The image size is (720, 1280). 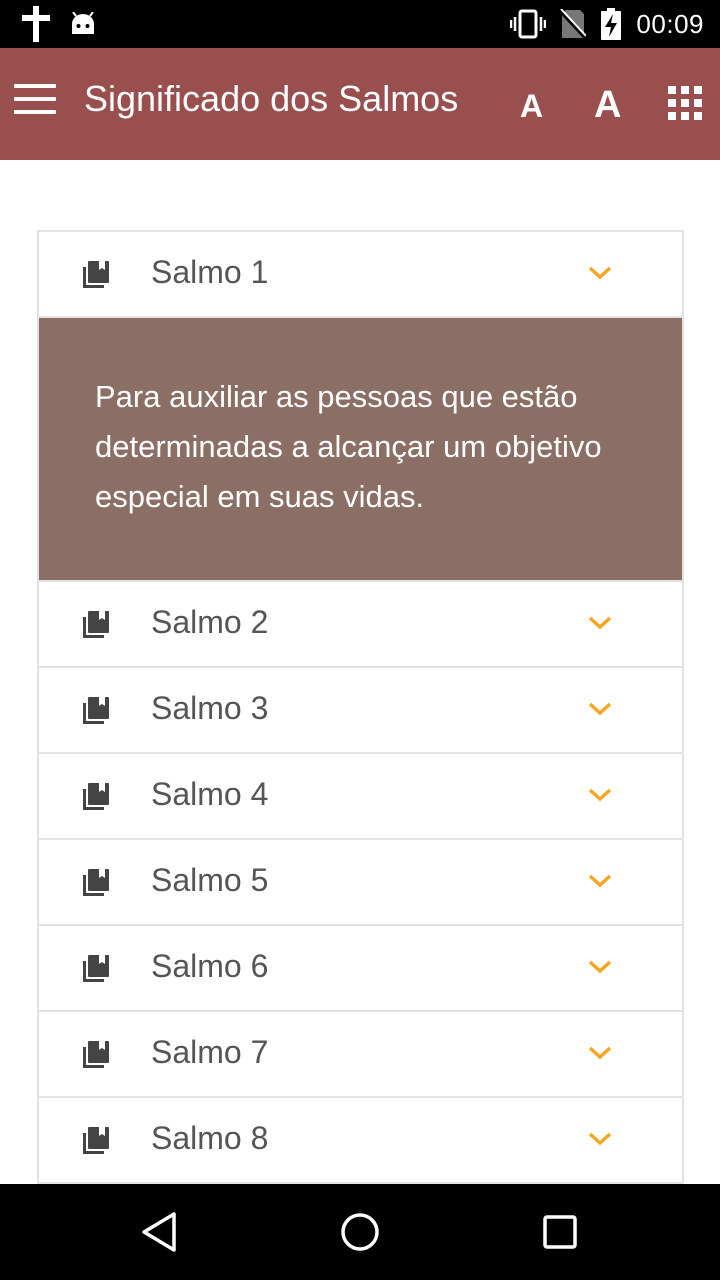 I want to click on navigation-bar, so click(x=360, y=1232).